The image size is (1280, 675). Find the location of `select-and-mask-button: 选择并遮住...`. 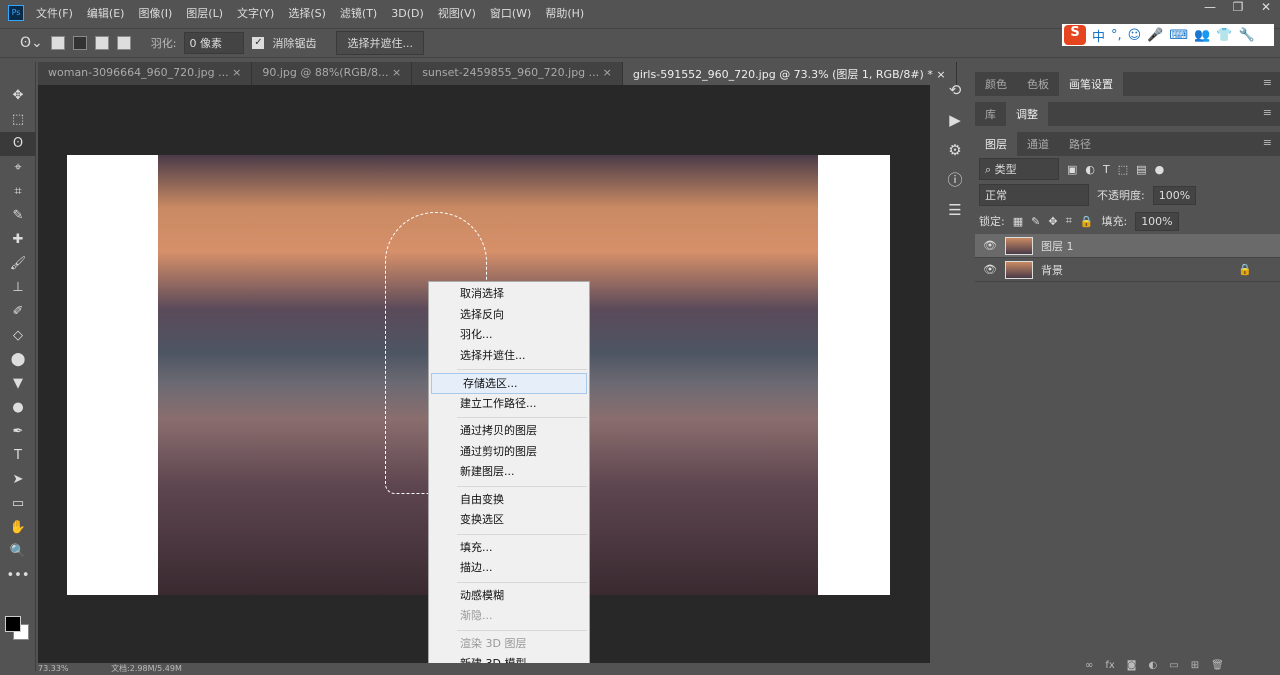

select-and-mask-button: 选择并遮住... is located at coordinates (380, 43).